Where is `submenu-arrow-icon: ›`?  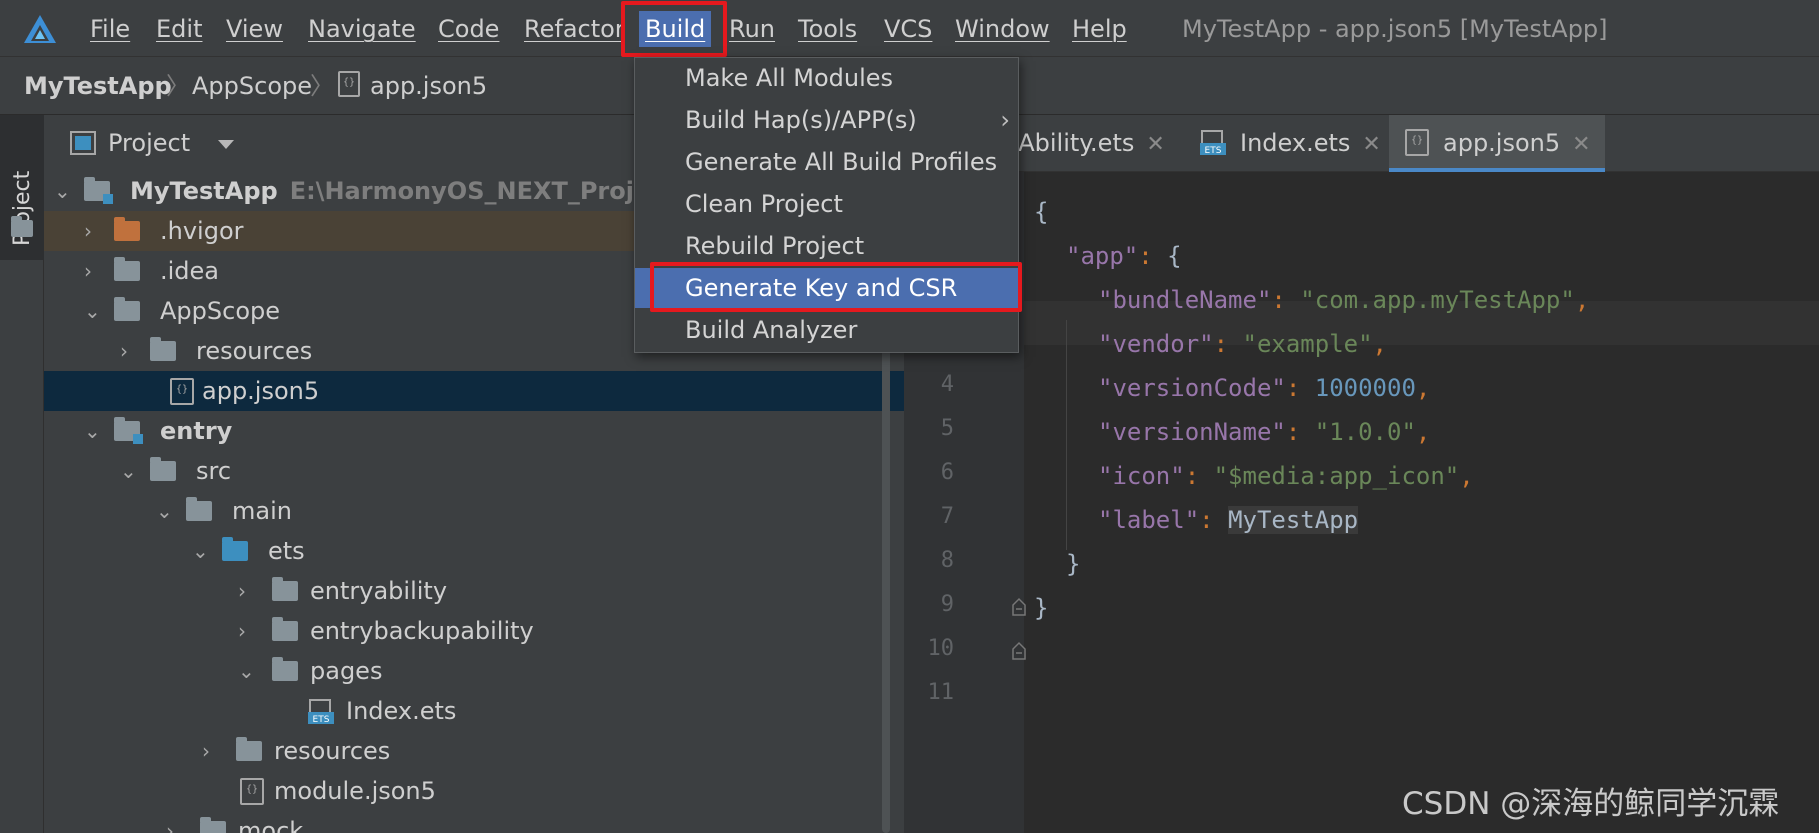 submenu-arrow-icon: › is located at coordinates (1005, 120).